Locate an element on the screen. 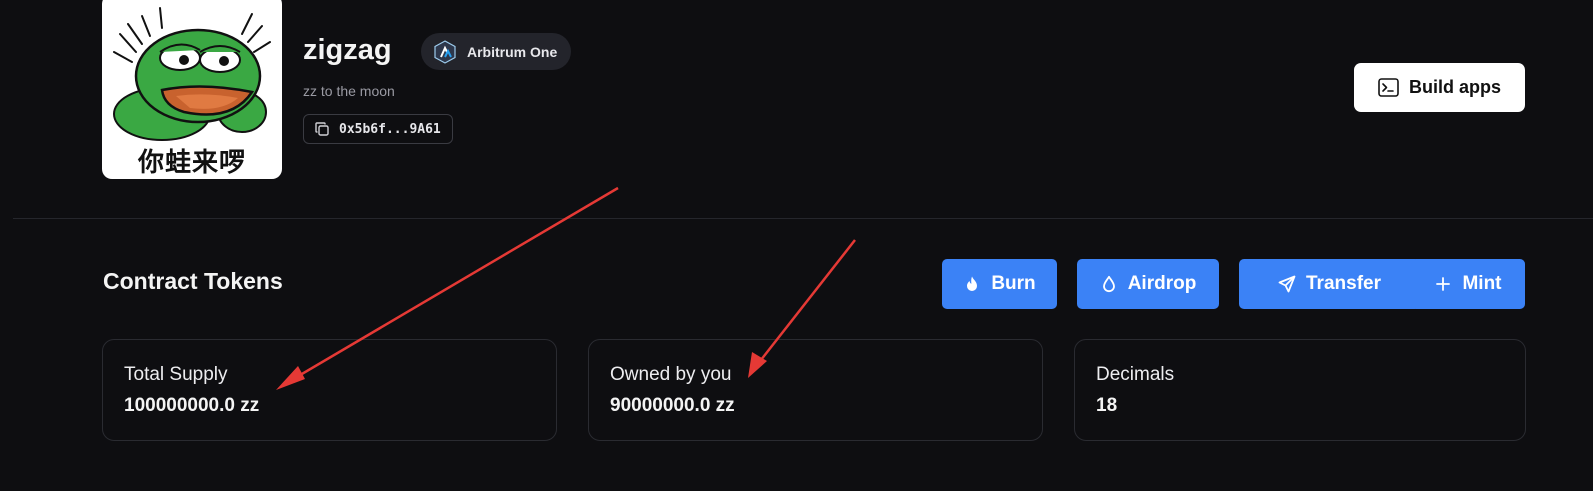  copy-icon is located at coordinates (322, 129).